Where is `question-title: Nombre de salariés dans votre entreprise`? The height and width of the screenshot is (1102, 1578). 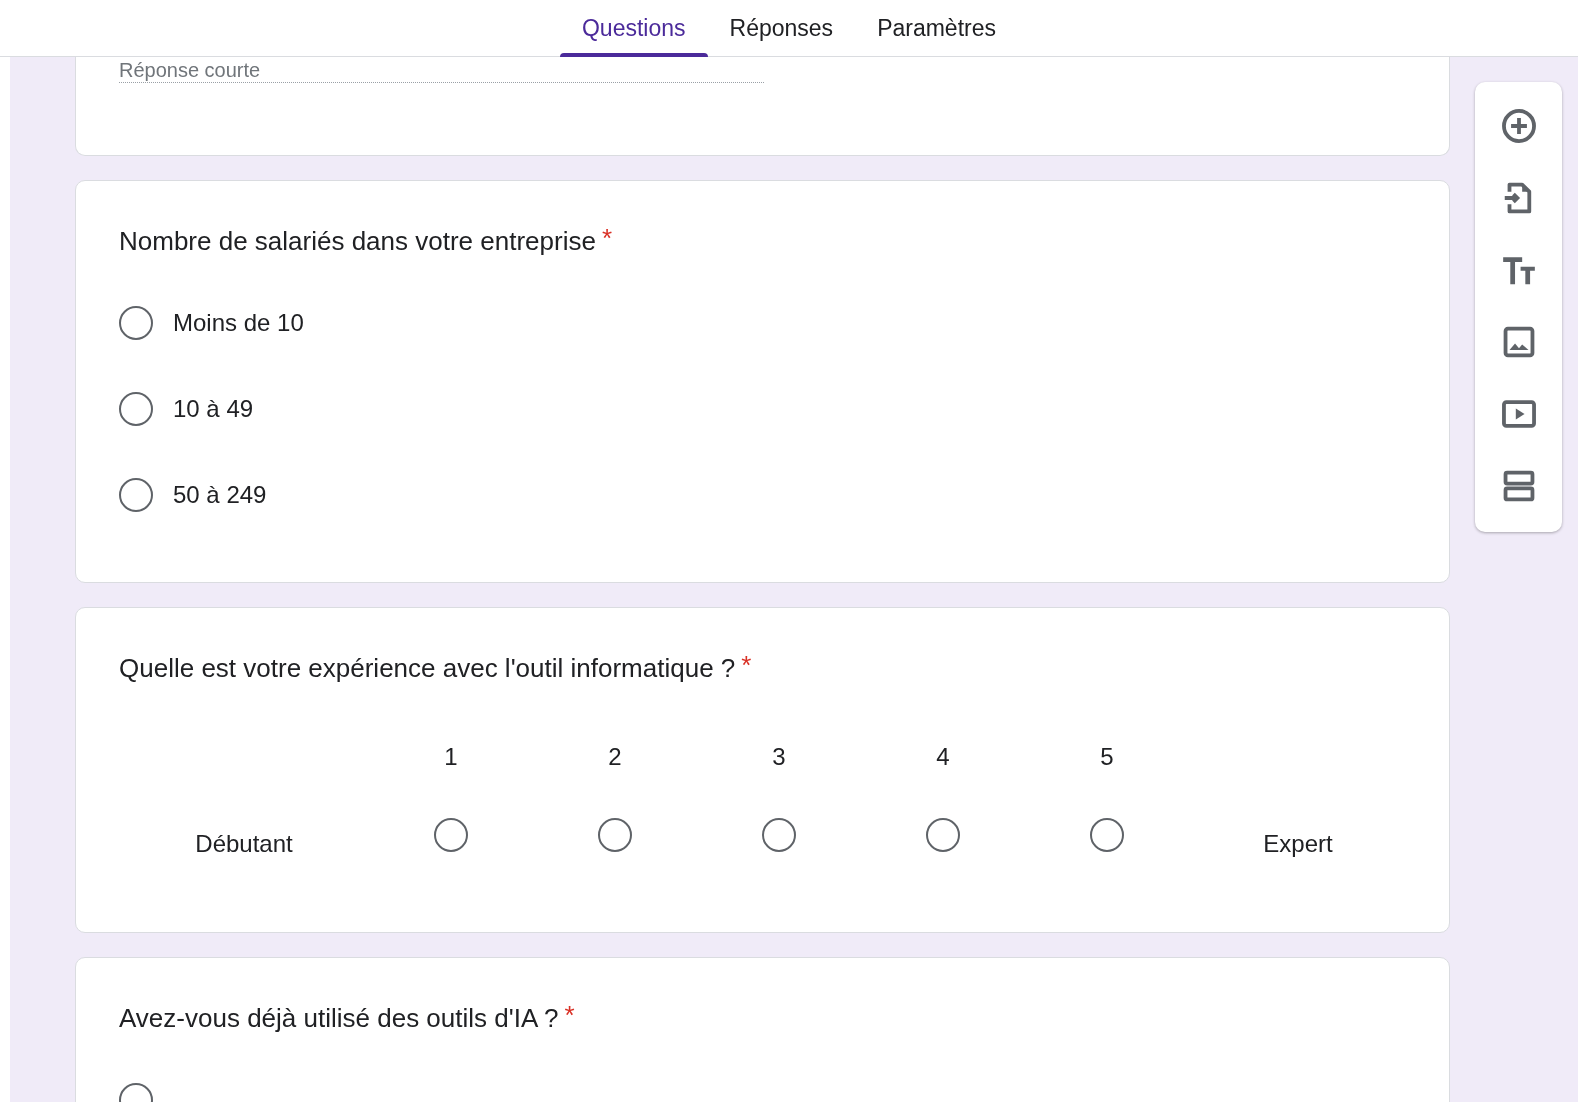
question-title: Nombre de salariés dans votre entreprise is located at coordinates (357, 241).